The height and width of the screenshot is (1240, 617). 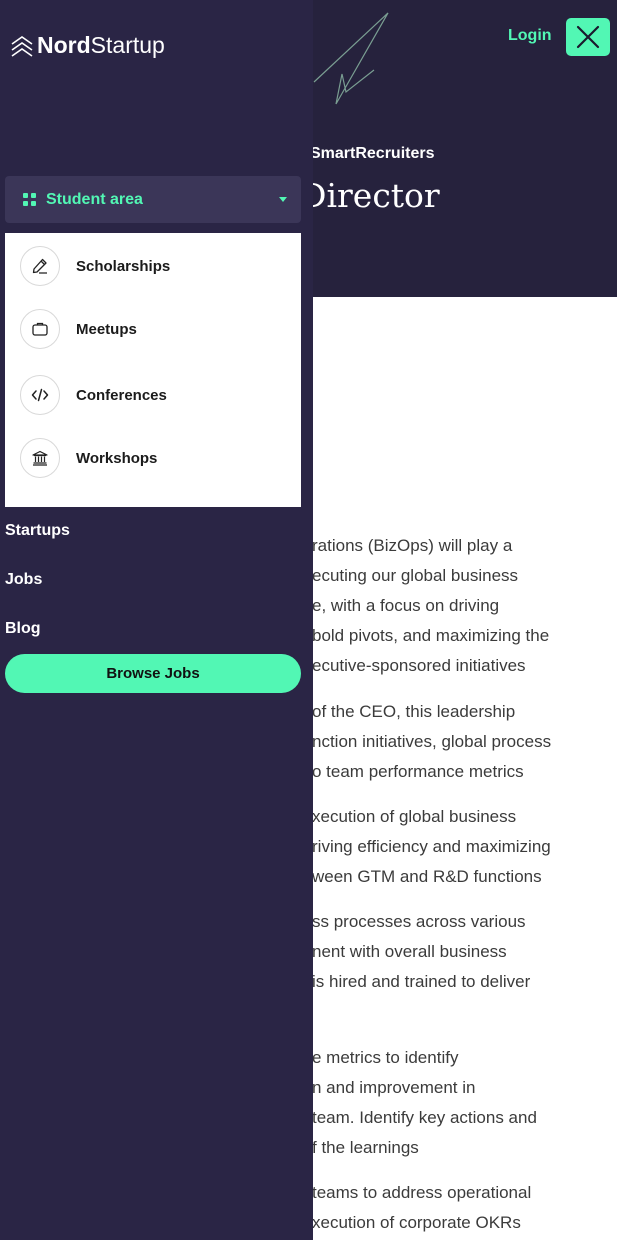 What do you see at coordinates (22, 46) in the screenshot?
I see `logo-chevrons-icon` at bounding box center [22, 46].